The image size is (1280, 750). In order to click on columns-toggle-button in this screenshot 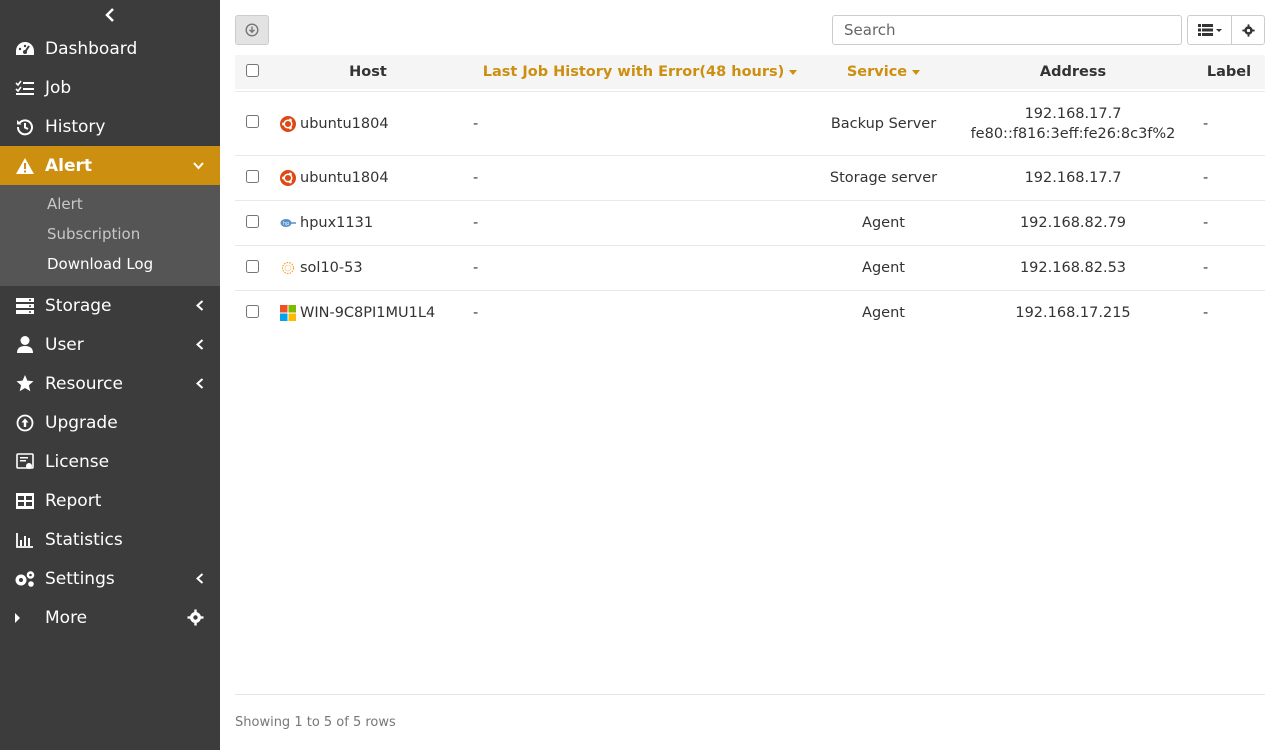, I will do `click(1209, 30)`.